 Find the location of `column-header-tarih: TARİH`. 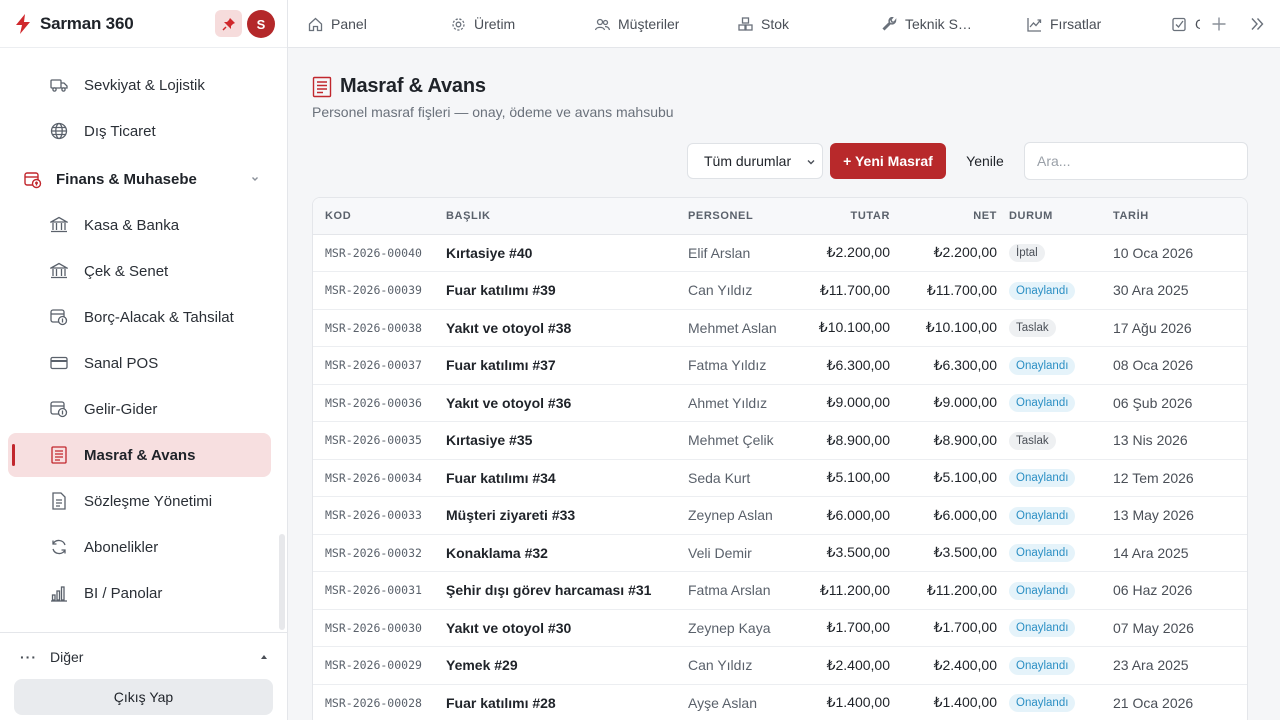

column-header-tarih: TARİH is located at coordinates (1180, 216).